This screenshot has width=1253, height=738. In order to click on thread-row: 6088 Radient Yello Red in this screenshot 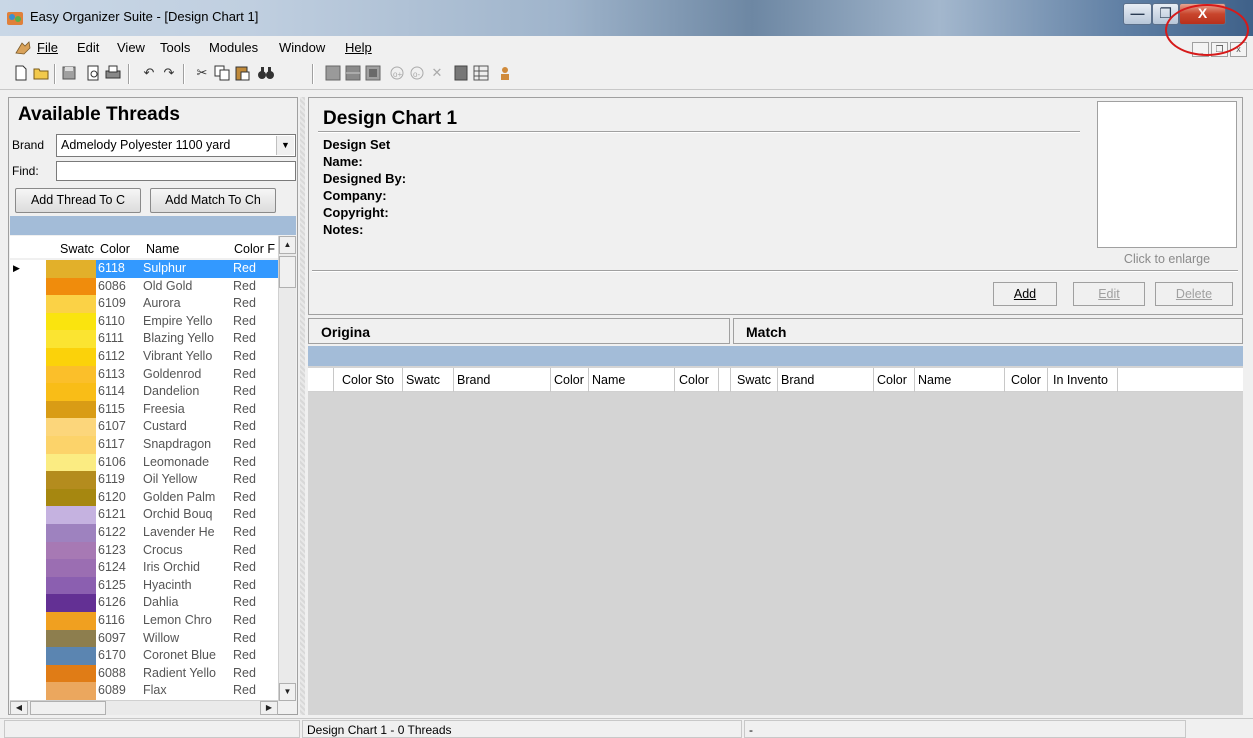, I will do `click(144, 673)`.